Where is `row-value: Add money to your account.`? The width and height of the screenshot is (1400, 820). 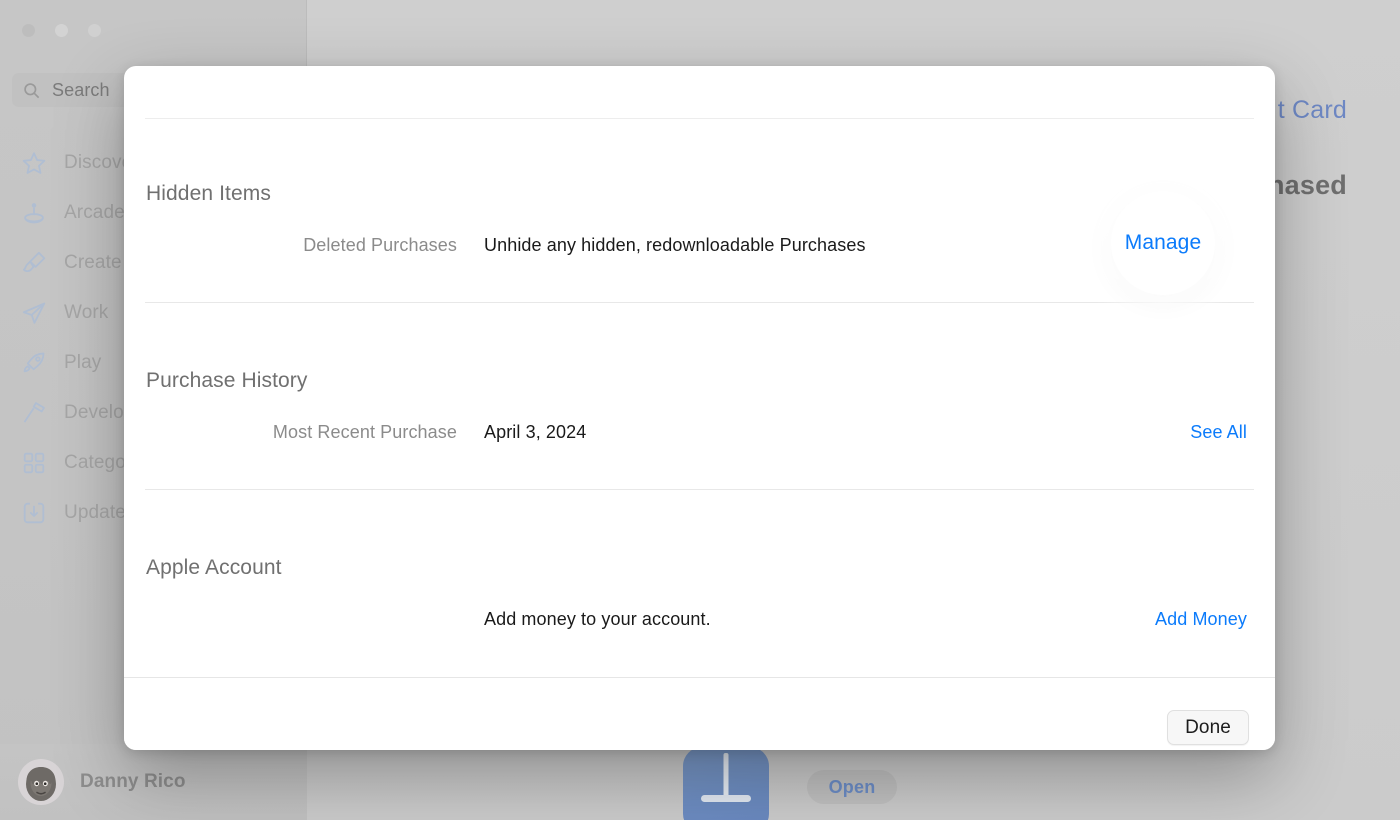 row-value: Add money to your account. is located at coordinates (597, 618).